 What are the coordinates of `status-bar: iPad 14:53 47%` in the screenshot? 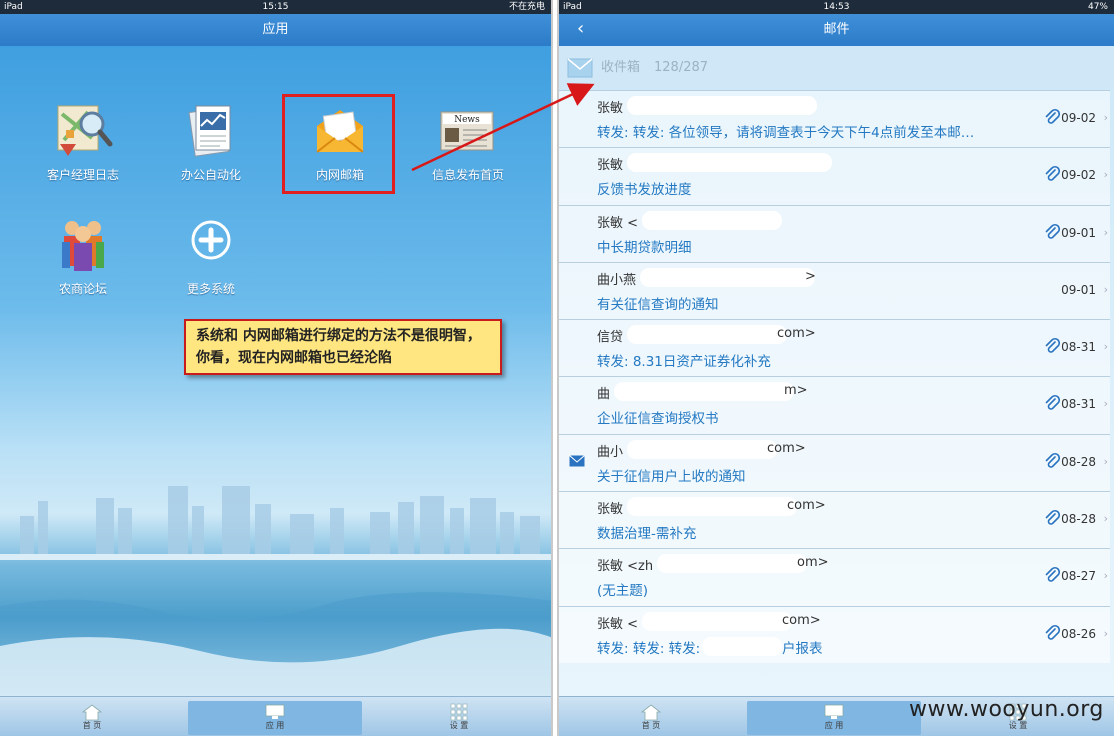 It's located at (836, 7).